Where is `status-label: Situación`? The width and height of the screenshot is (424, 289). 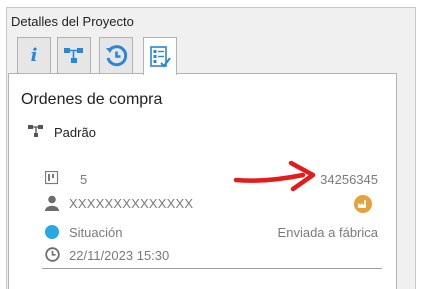
status-label: Situación is located at coordinates (96, 232).